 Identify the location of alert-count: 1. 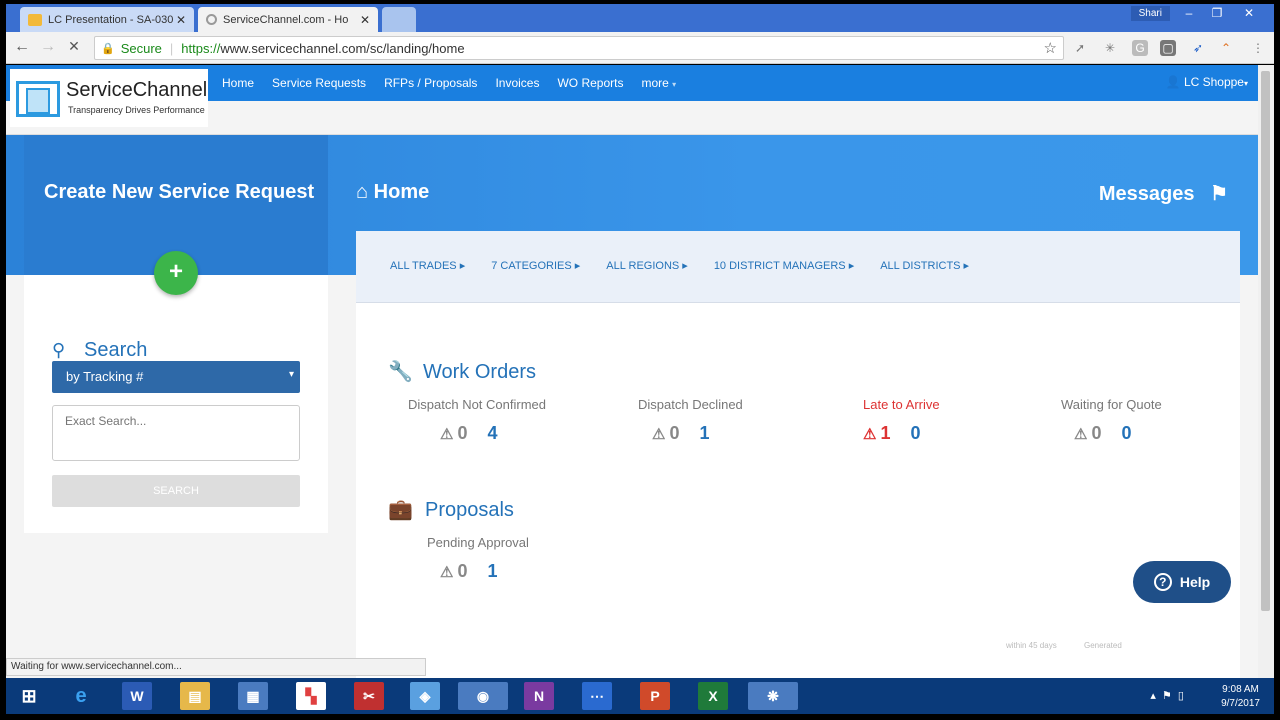
(885, 433).